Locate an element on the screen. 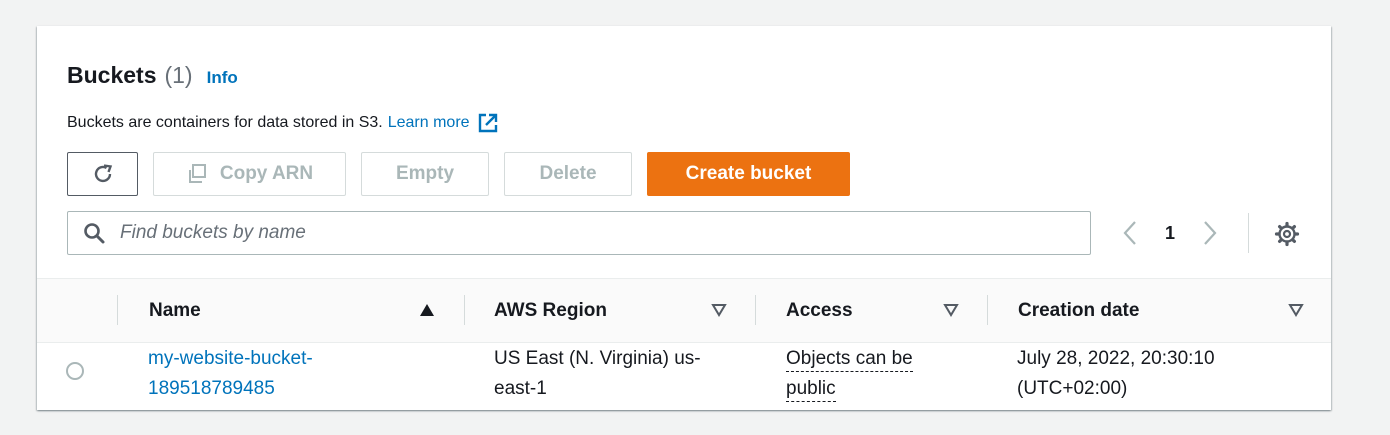 The image size is (1390, 435). empty-label: Empty is located at coordinates (425, 173).